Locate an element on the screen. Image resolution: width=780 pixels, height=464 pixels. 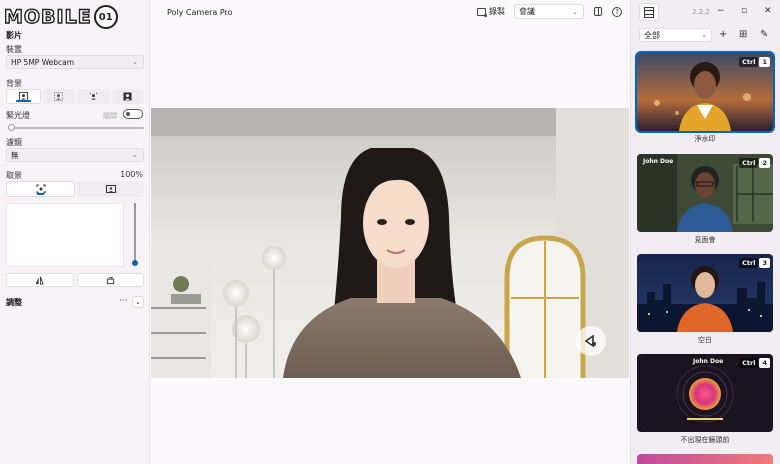
title-bar: Poly Camera Pro 錄製 會議 ⌄ ? is located at coordinates (390, 12).